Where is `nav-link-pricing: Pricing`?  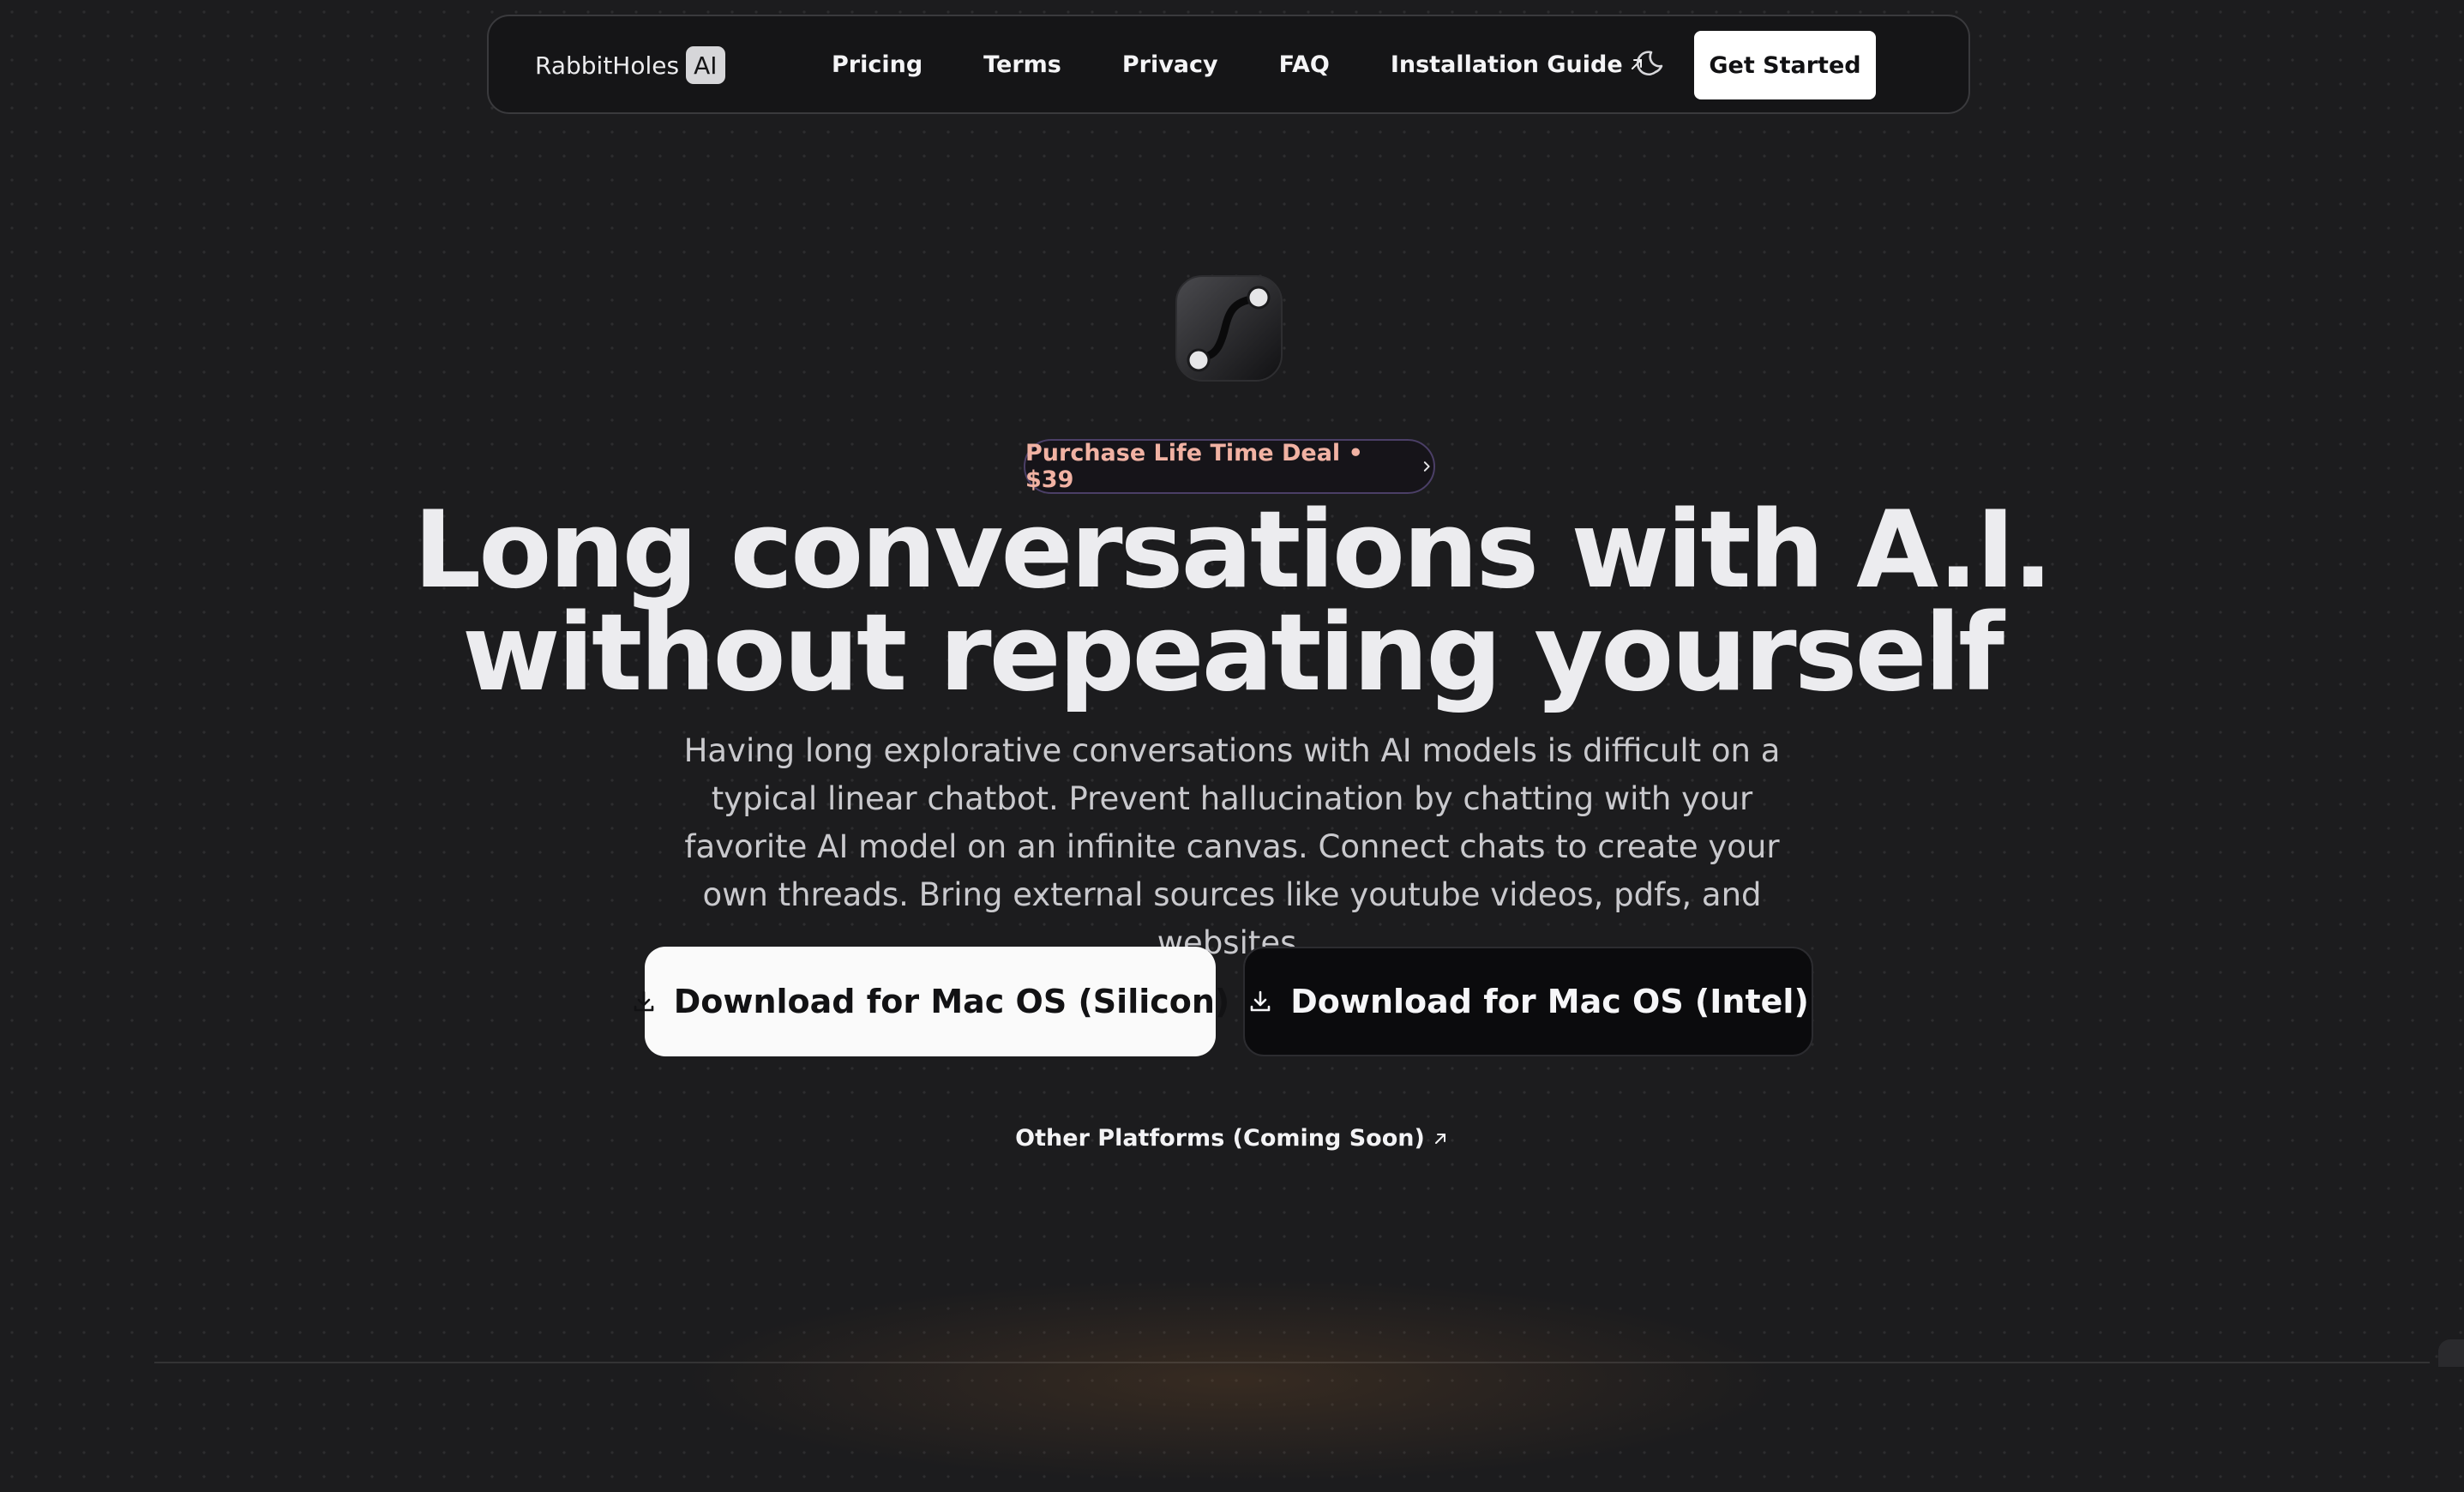
nav-link-pricing: Pricing is located at coordinates (877, 64).